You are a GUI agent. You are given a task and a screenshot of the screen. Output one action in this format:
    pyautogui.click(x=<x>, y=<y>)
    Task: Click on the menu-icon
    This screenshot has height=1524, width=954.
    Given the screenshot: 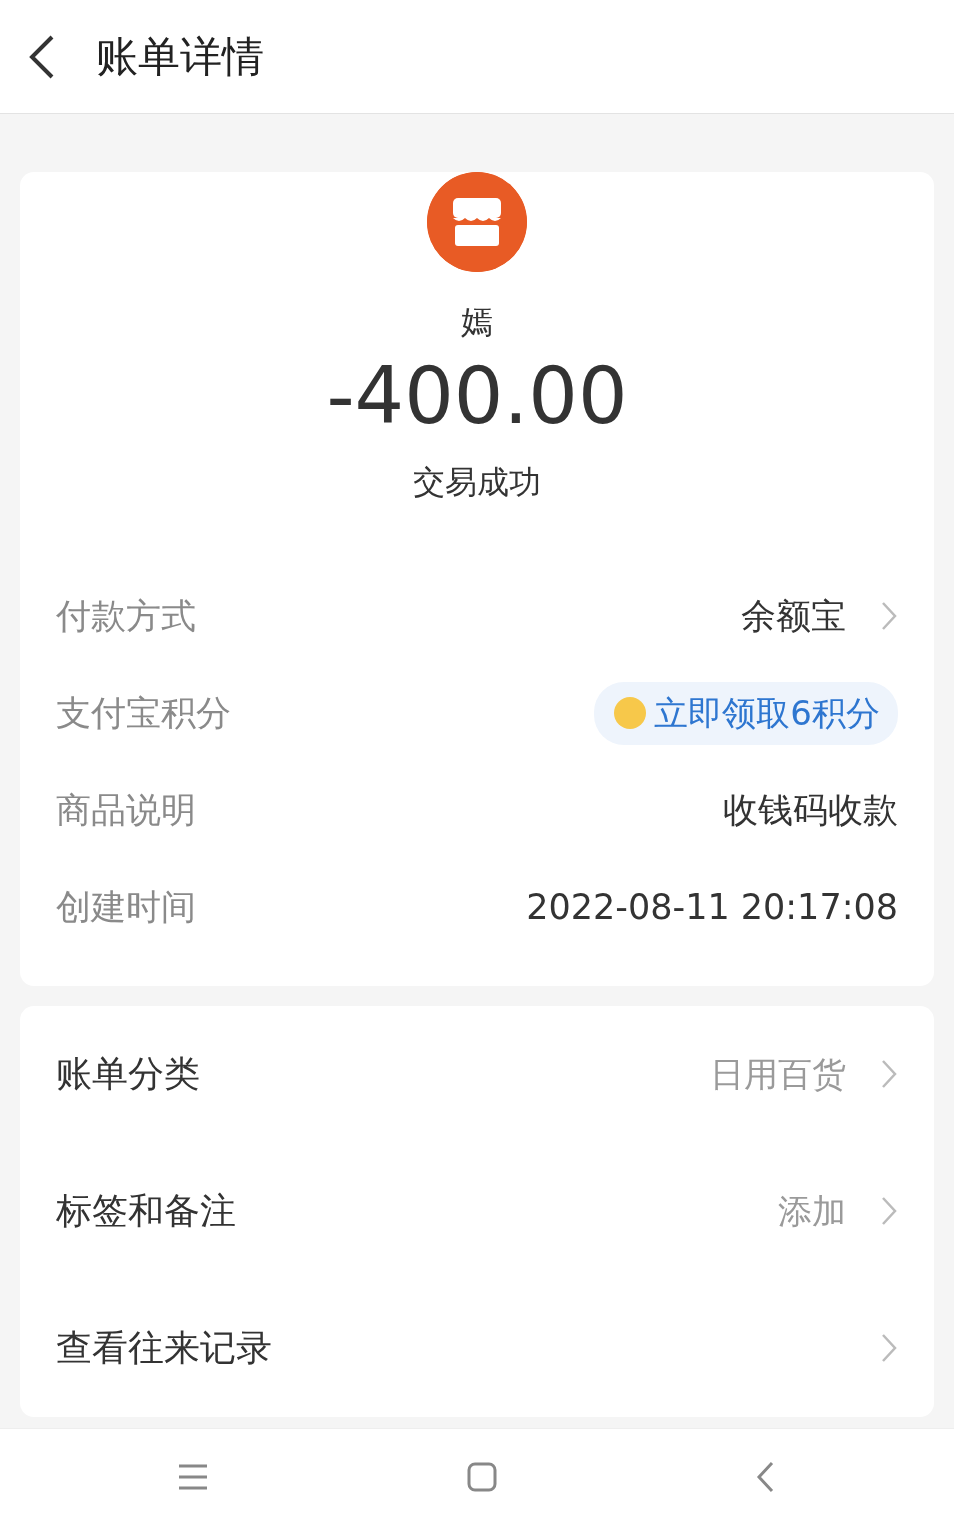 What is the action you would take?
    pyautogui.click(x=192, y=1476)
    